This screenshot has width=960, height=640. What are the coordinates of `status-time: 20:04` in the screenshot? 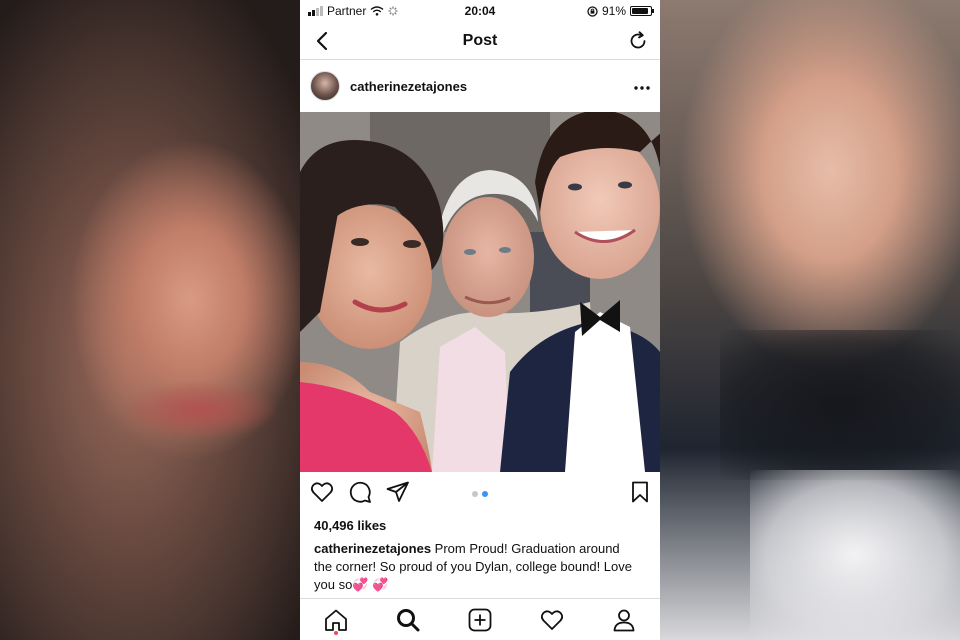 It's located at (480, 11).